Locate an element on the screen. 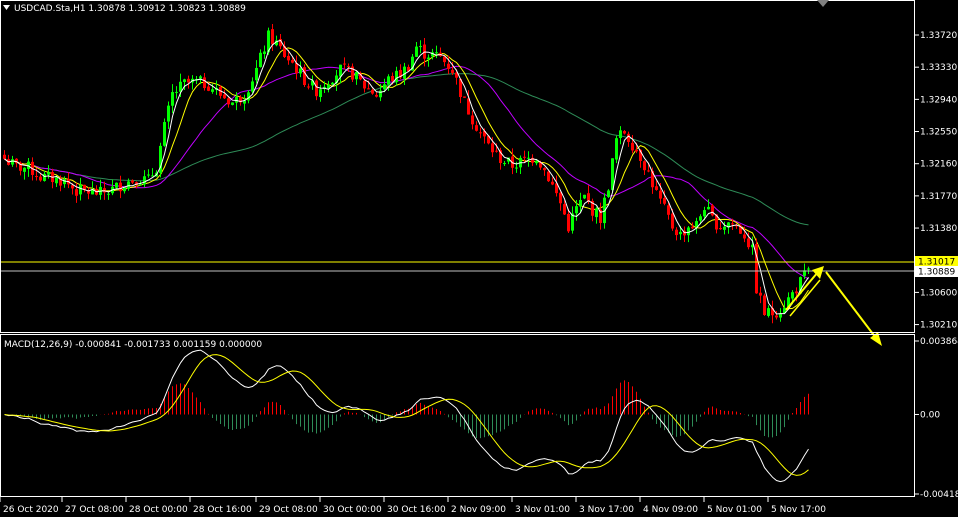 The image size is (958, 517). bid-label-text: 1.30889 is located at coordinates (936, 273).